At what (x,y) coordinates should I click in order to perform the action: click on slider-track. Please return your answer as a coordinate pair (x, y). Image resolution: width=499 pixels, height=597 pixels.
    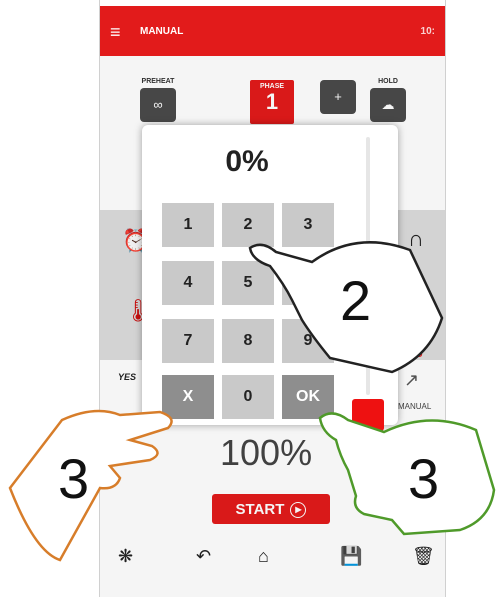
    Looking at the image, I should click on (368, 266).